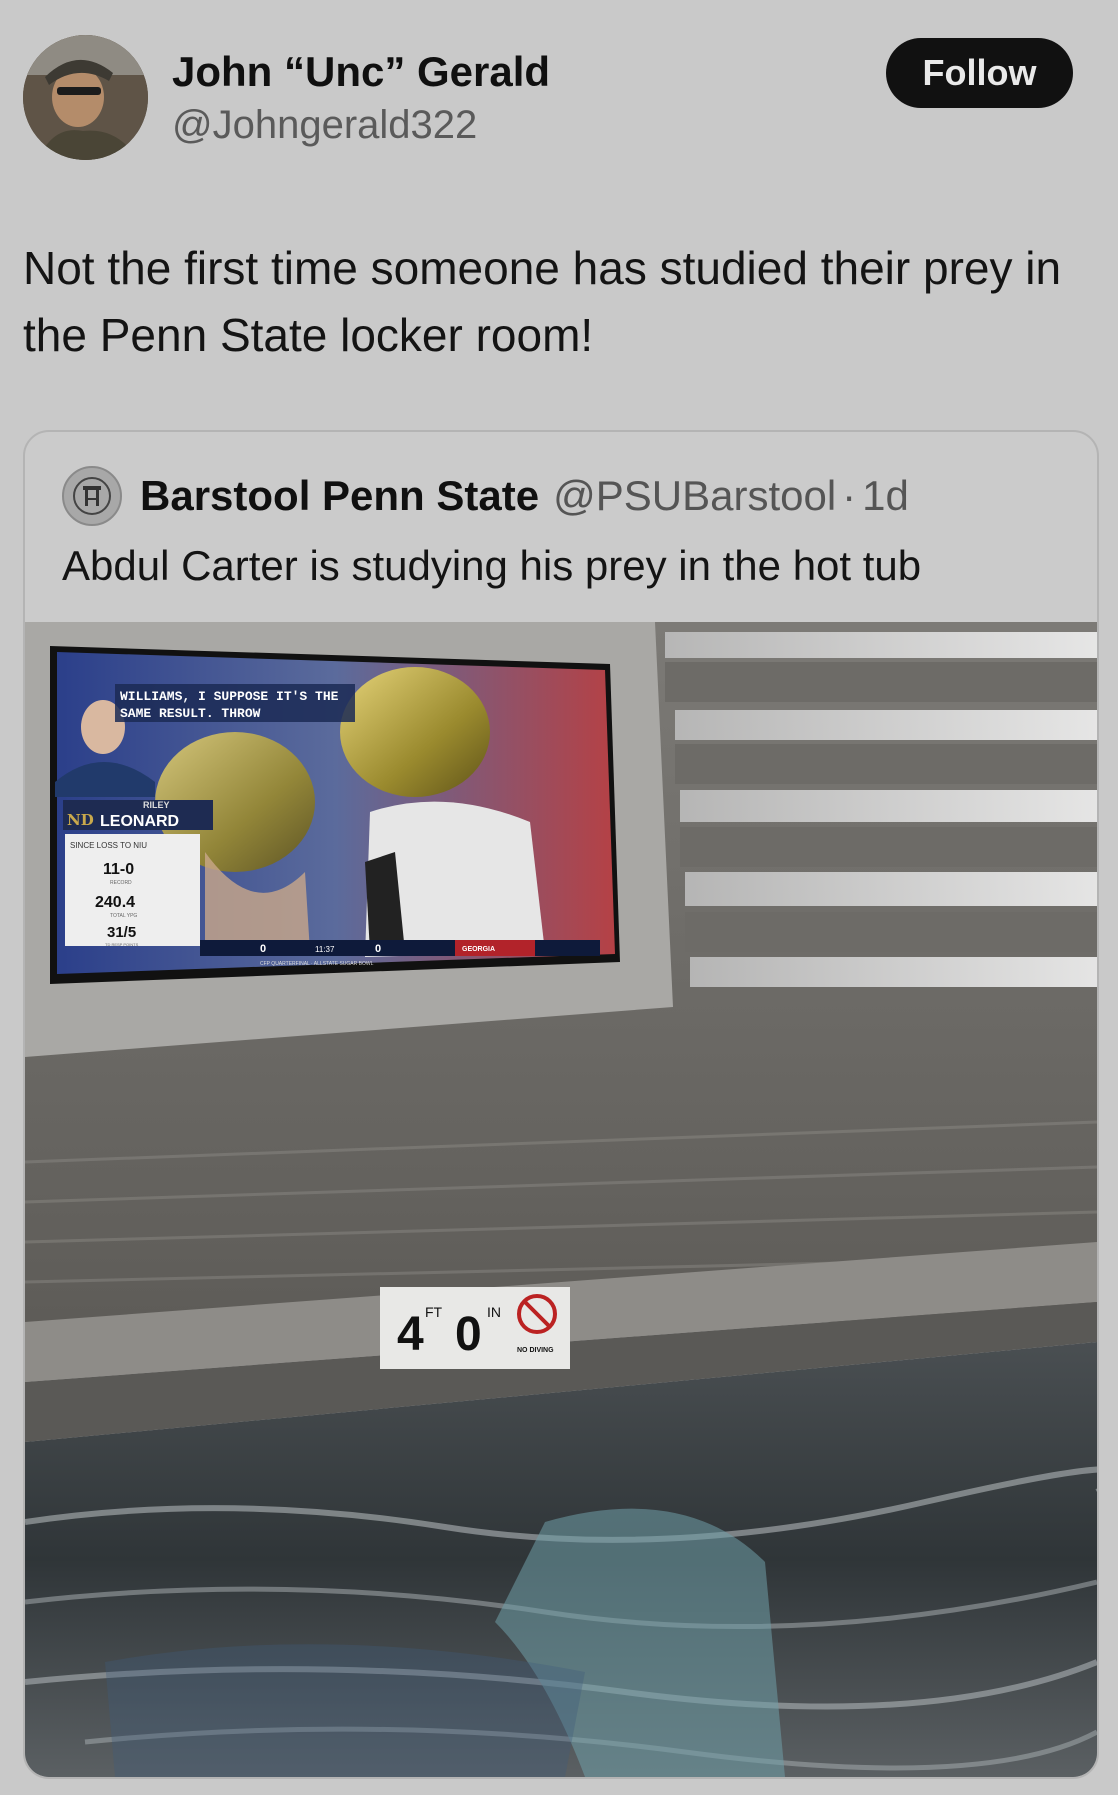 The image size is (1118, 1795). Describe the element at coordinates (478, 949) in the screenshot. I see `score-team: GEORGIA` at that location.